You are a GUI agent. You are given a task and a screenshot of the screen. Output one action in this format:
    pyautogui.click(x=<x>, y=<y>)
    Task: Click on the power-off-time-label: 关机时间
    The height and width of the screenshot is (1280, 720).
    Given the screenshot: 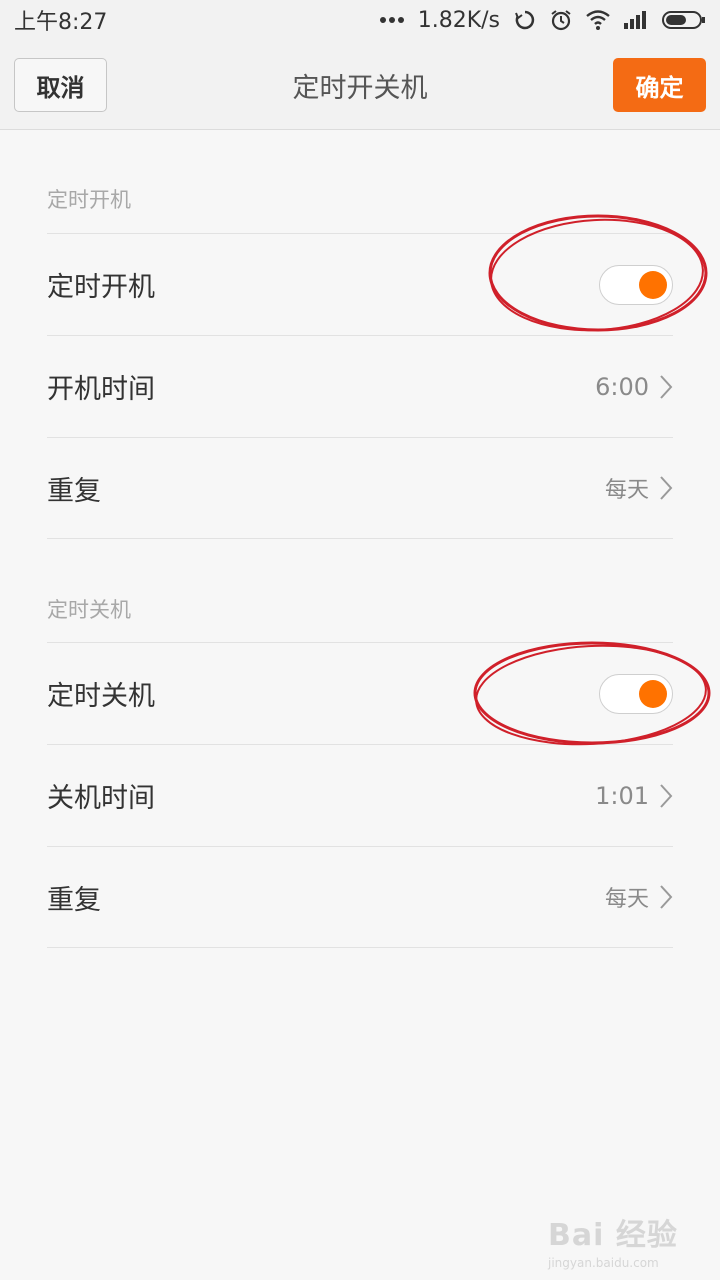 What is the action you would take?
    pyautogui.click(x=101, y=798)
    